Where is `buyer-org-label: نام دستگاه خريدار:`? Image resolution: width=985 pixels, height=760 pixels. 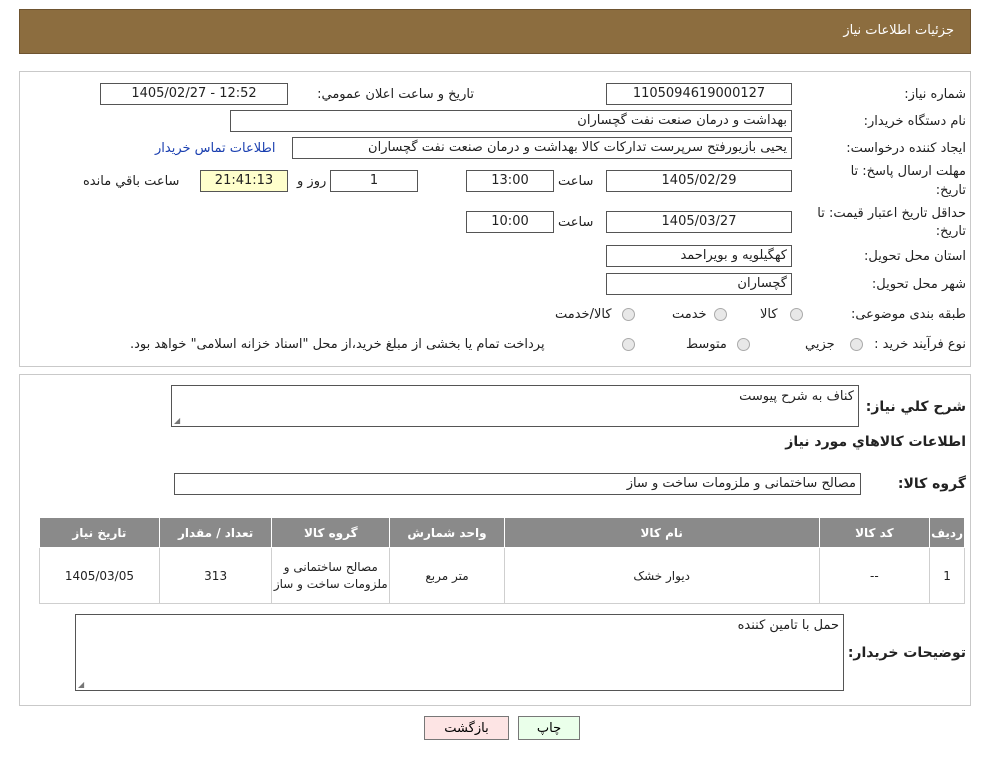
buyer-org-label: نام دستگاه خريدار: is located at coordinates (914, 121).